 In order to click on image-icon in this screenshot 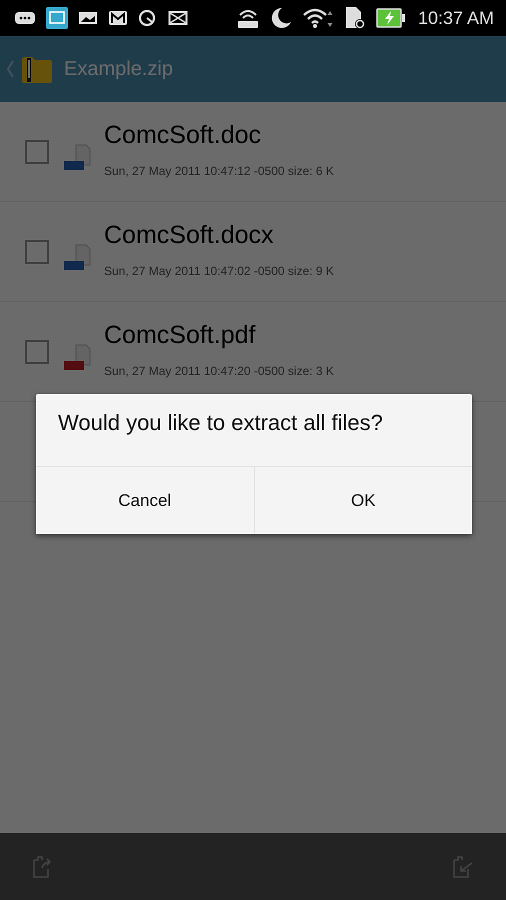, I will do `click(88, 18)`.